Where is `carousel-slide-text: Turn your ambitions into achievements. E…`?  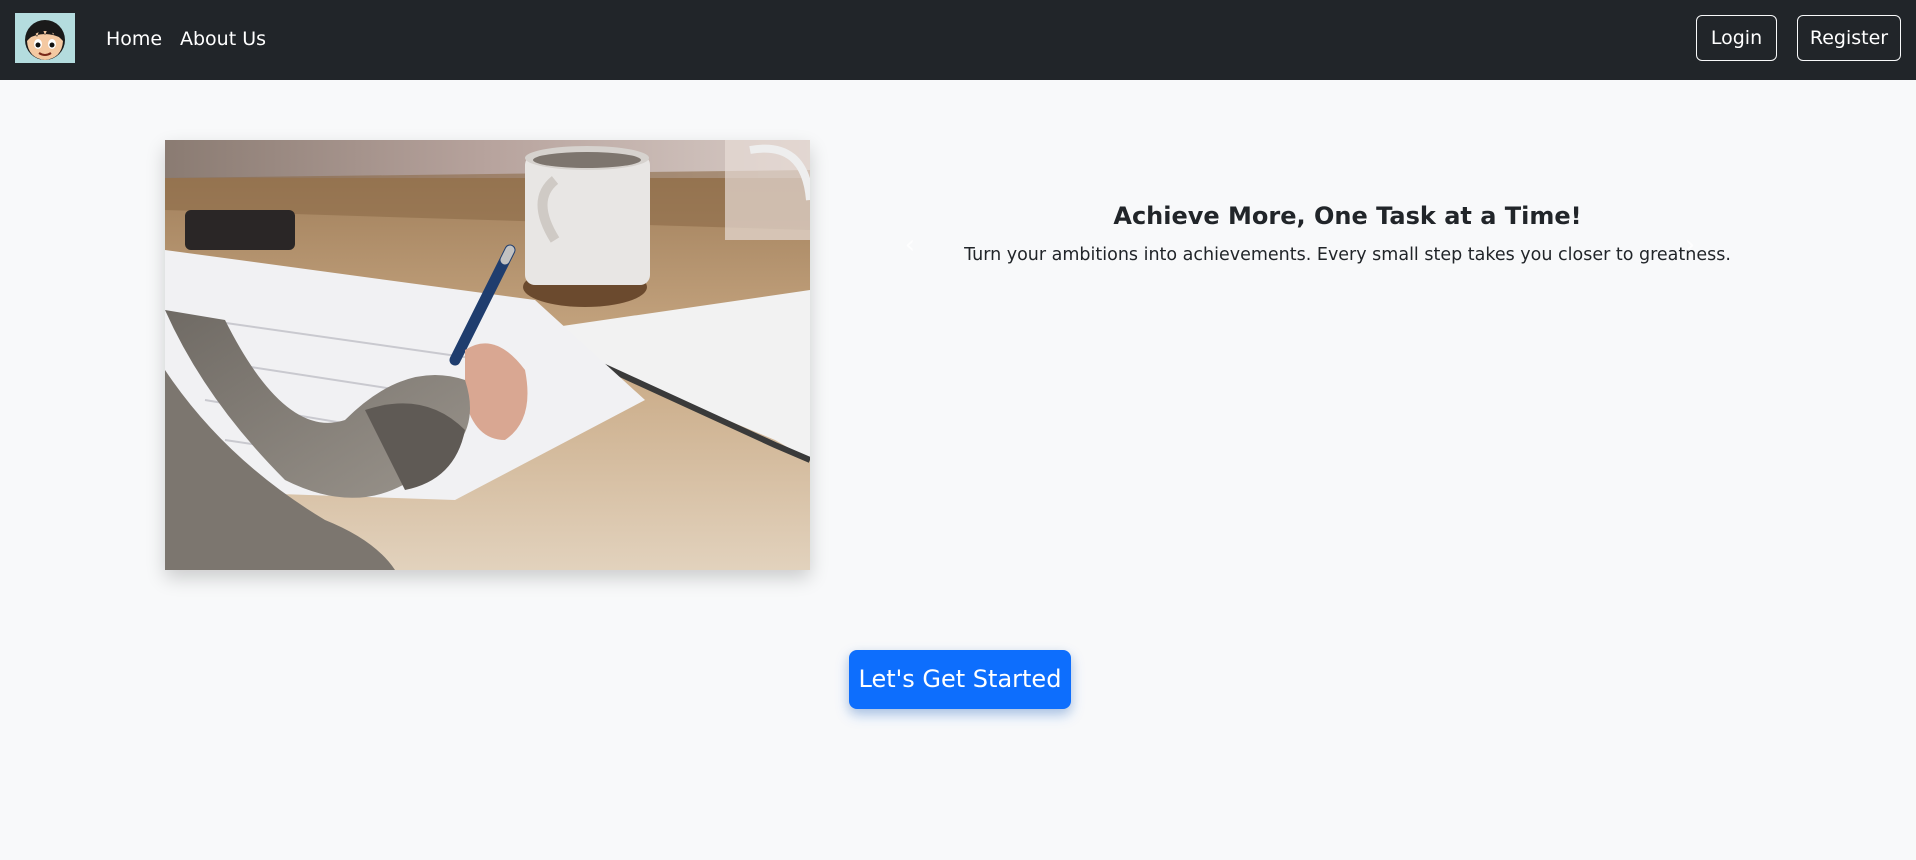
carousel-slide-text: Turn your ambitions into achievements. E… is located at coordinates (1347, 255).